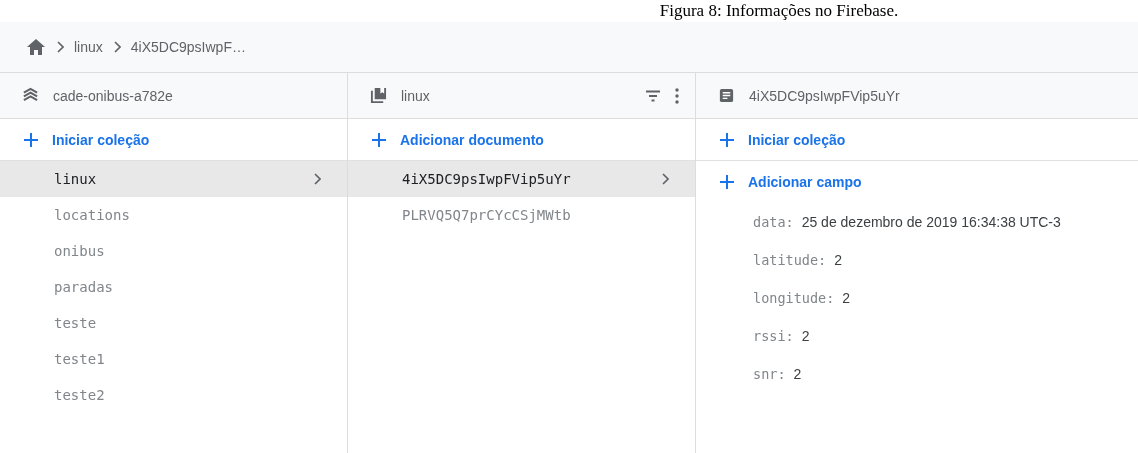  What do you see at coordinates (521, 215) in the screenshot?
I see `list-item: PLRVQ5Q7prCYcCSjMWtb` at bounding box center [521, 215].